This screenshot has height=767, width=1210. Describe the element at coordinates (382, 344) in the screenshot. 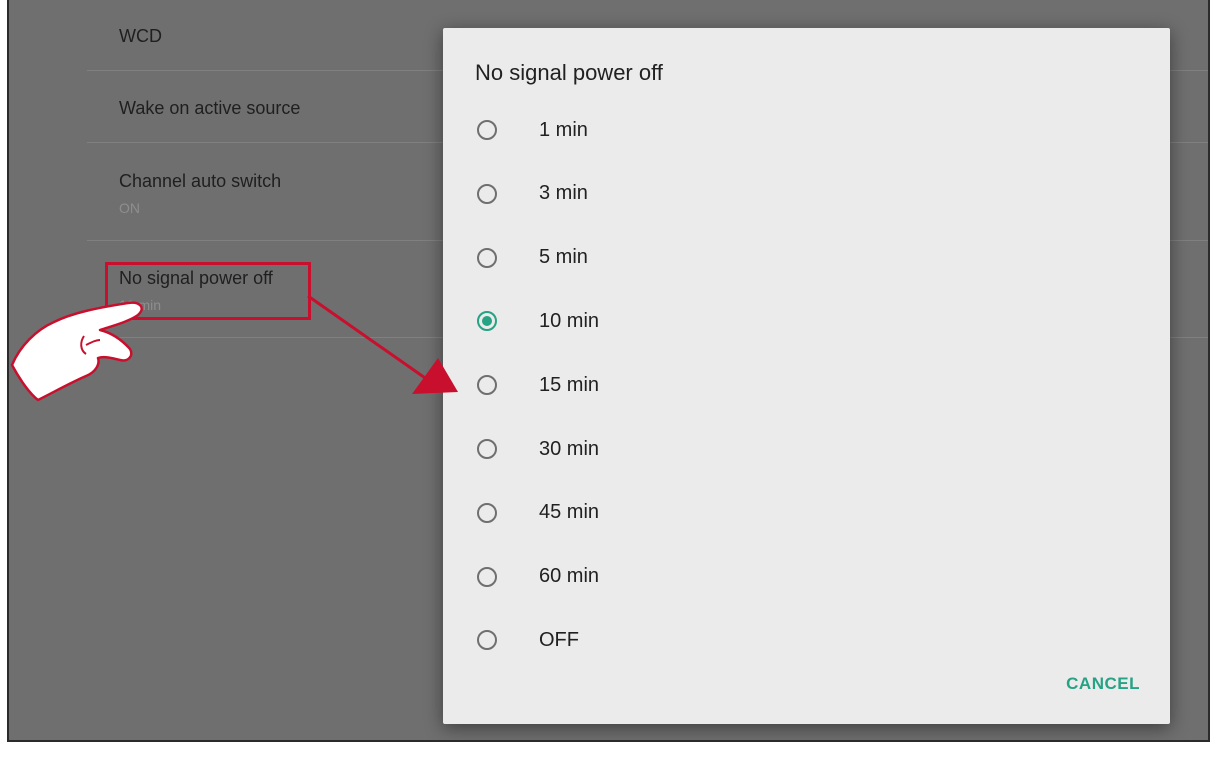

I see `arrow-icon` at that location.